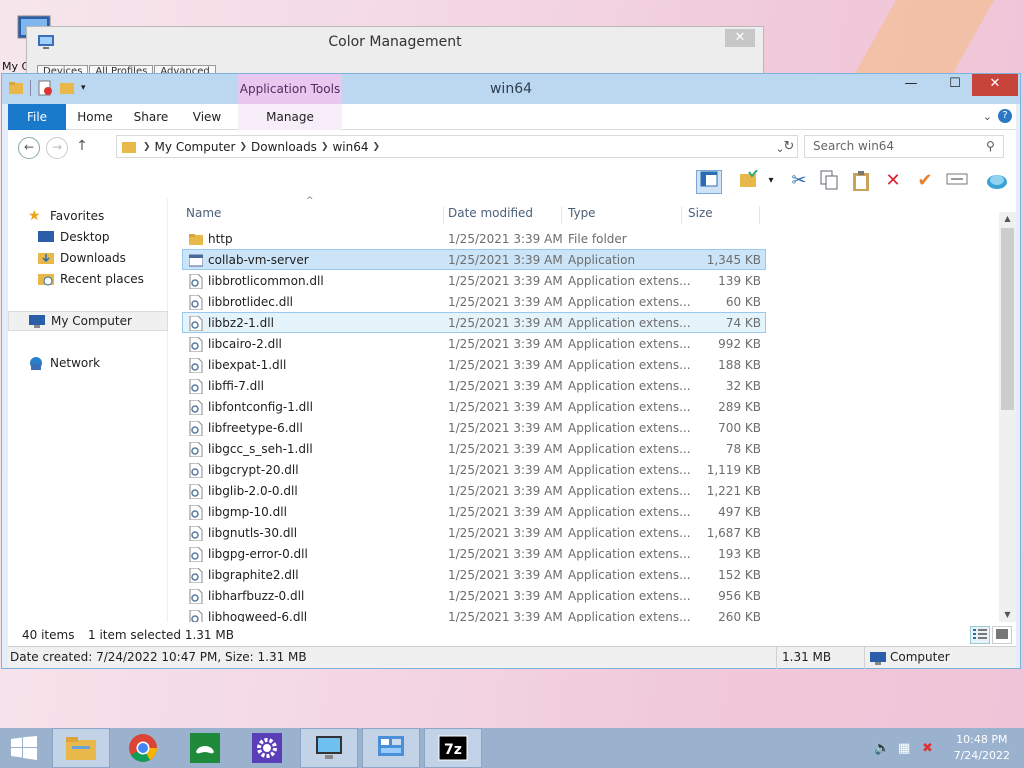 This screenshot has height=768, width=1024. What do you see at coordinates (329, 748) in the screenshot?
I see `taskbar-color-management` at bounding box center [329, 748].